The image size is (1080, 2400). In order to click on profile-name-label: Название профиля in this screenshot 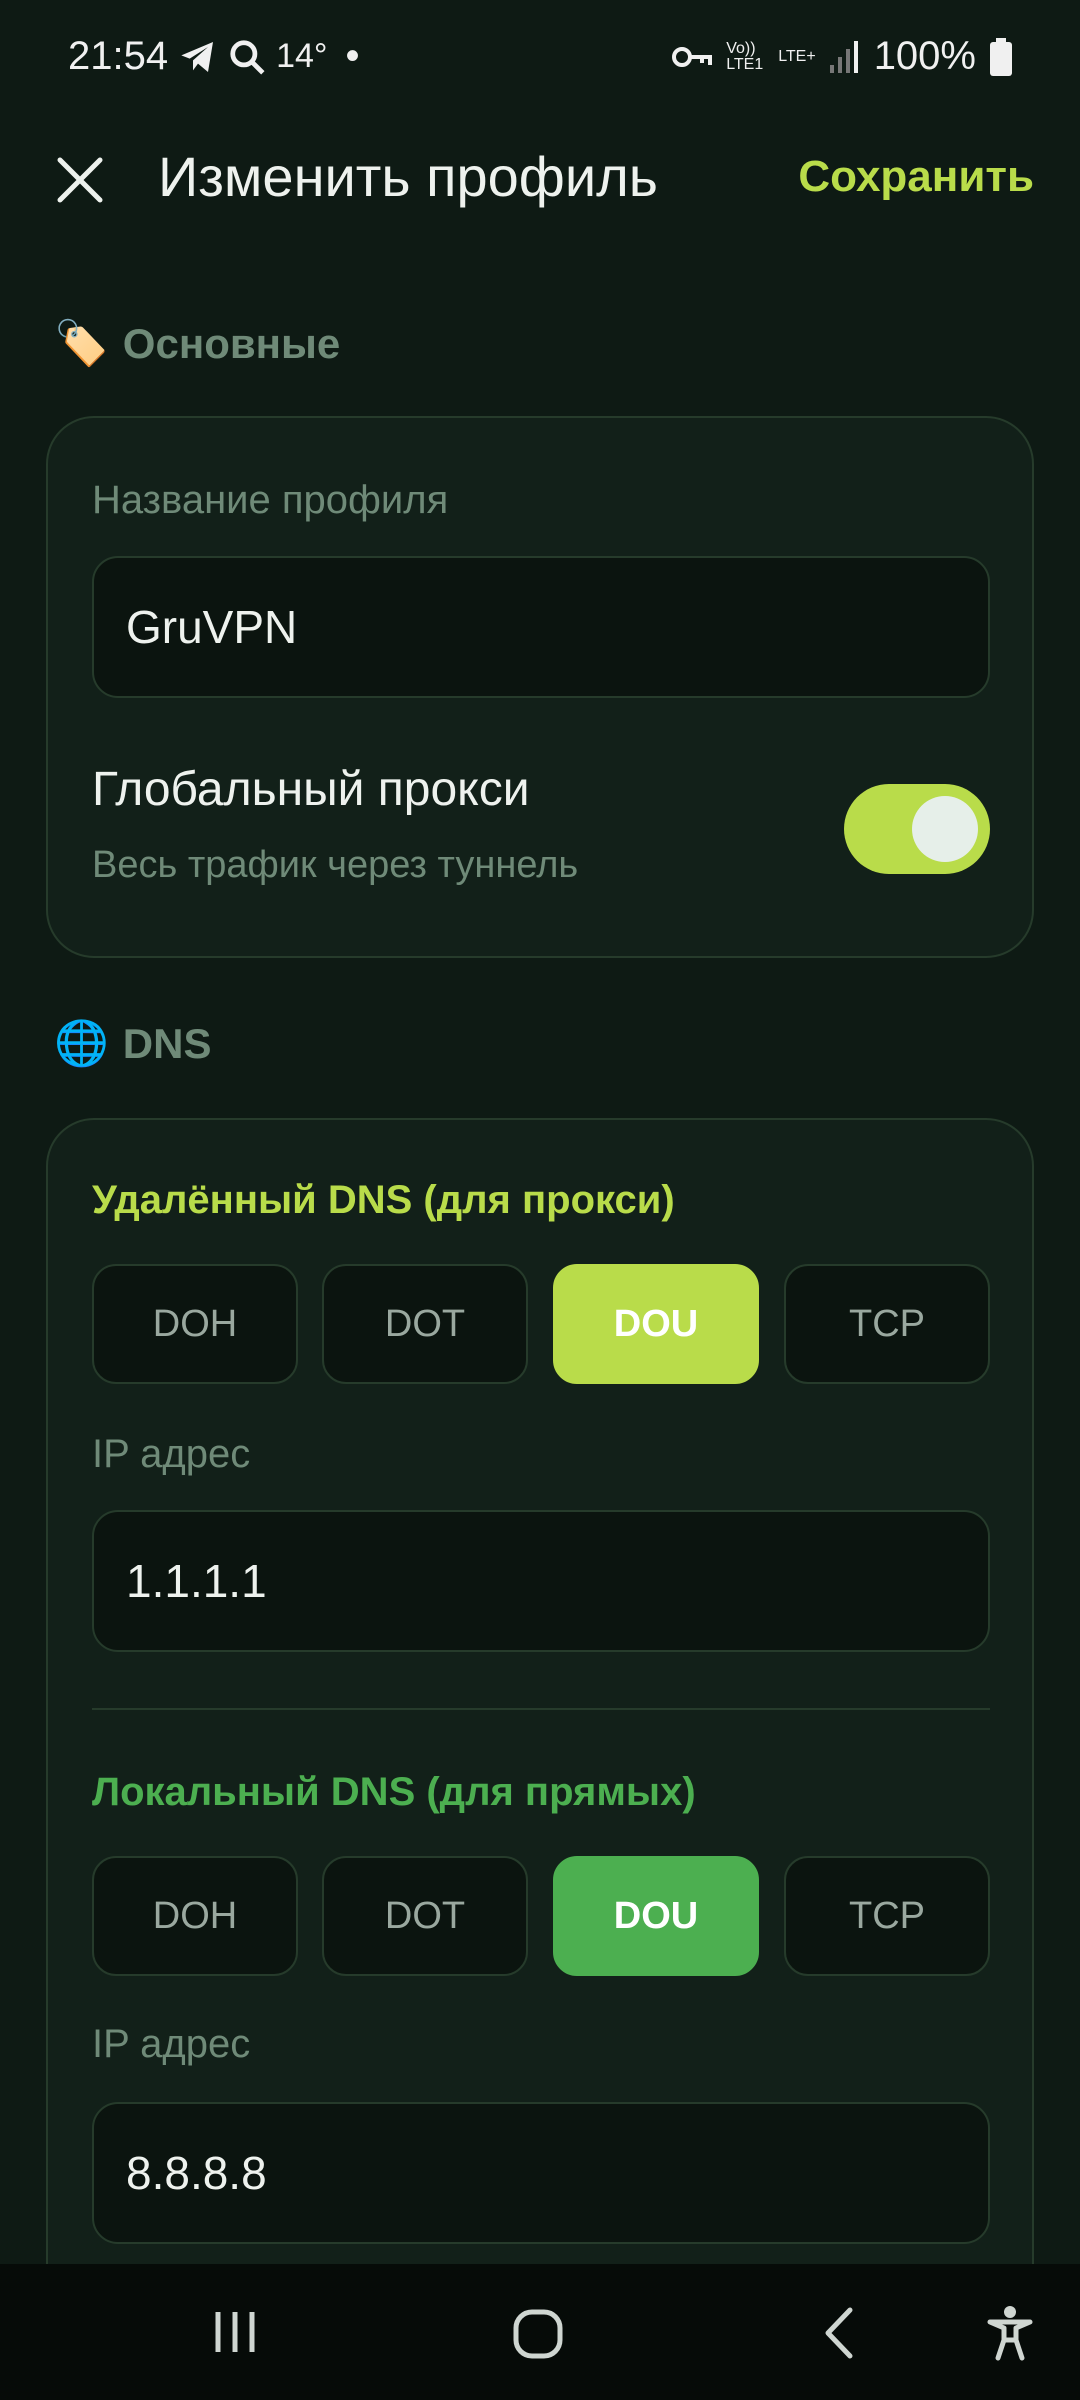, I will do `click(270, 500)`.